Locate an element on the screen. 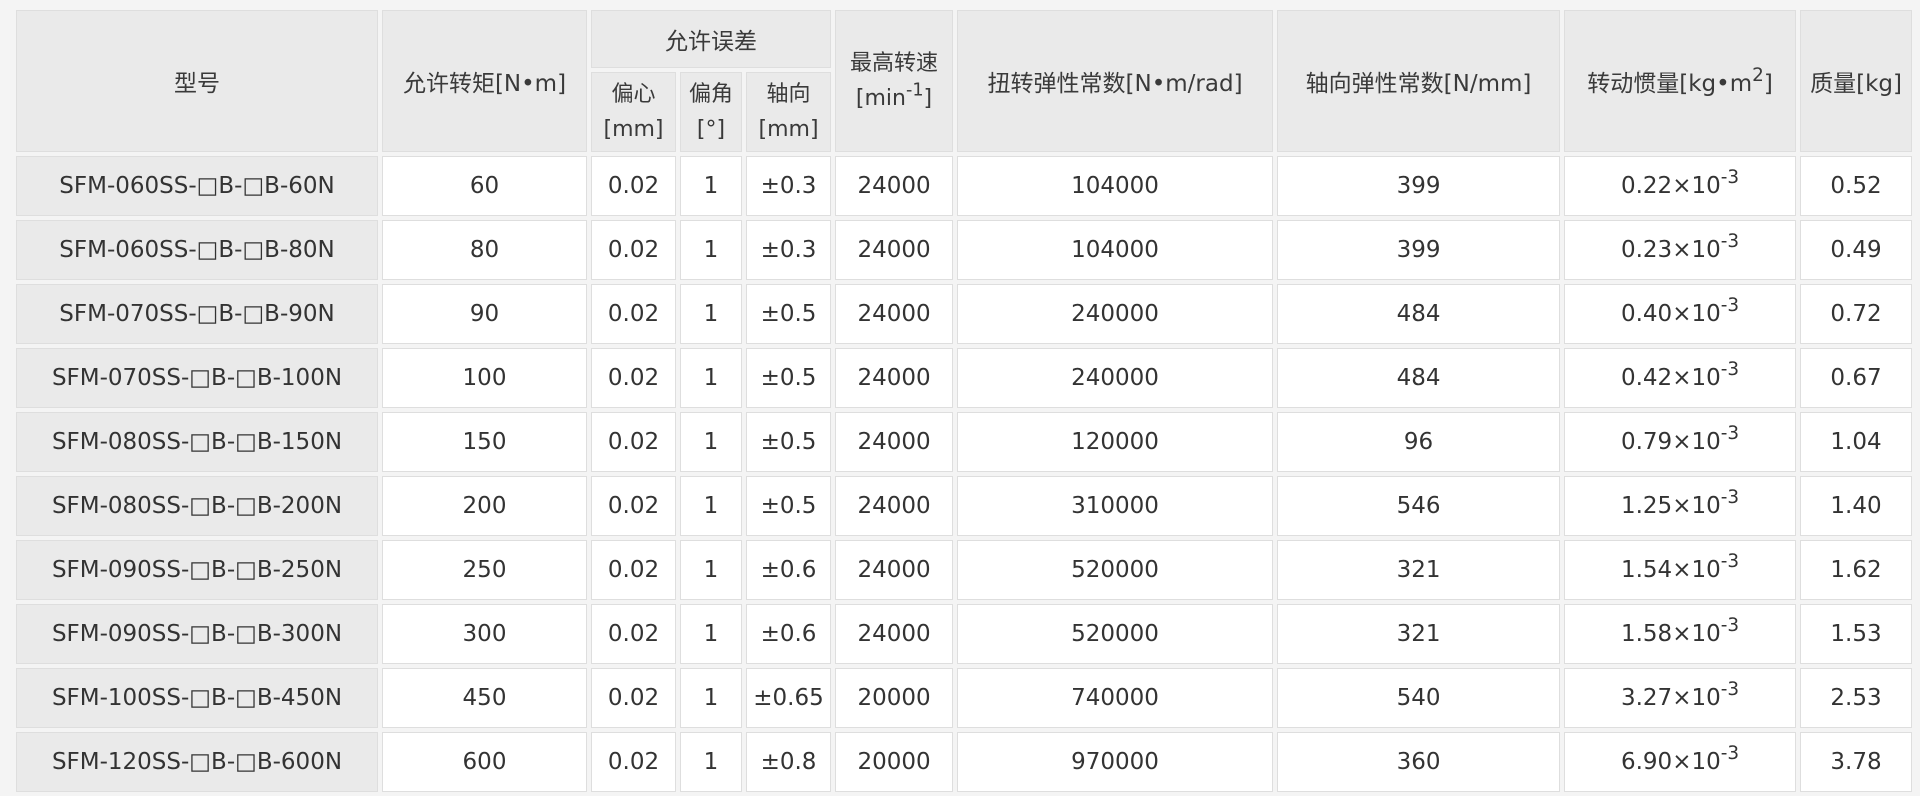 This screenshot has height=796, width=1920. cell-torsional: 240000 is located at coordinates (1115, 378).